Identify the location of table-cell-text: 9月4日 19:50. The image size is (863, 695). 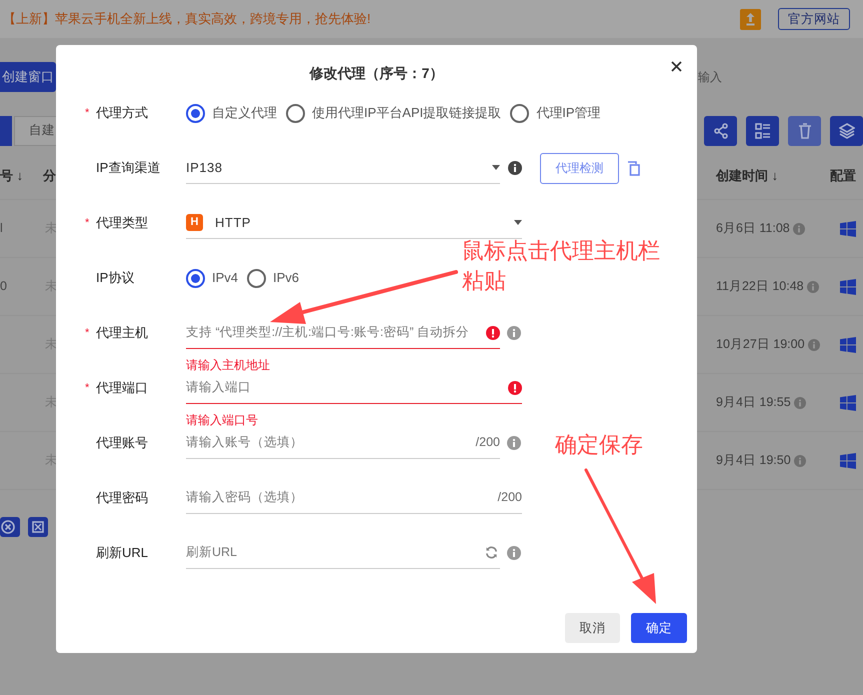
(753, 461).